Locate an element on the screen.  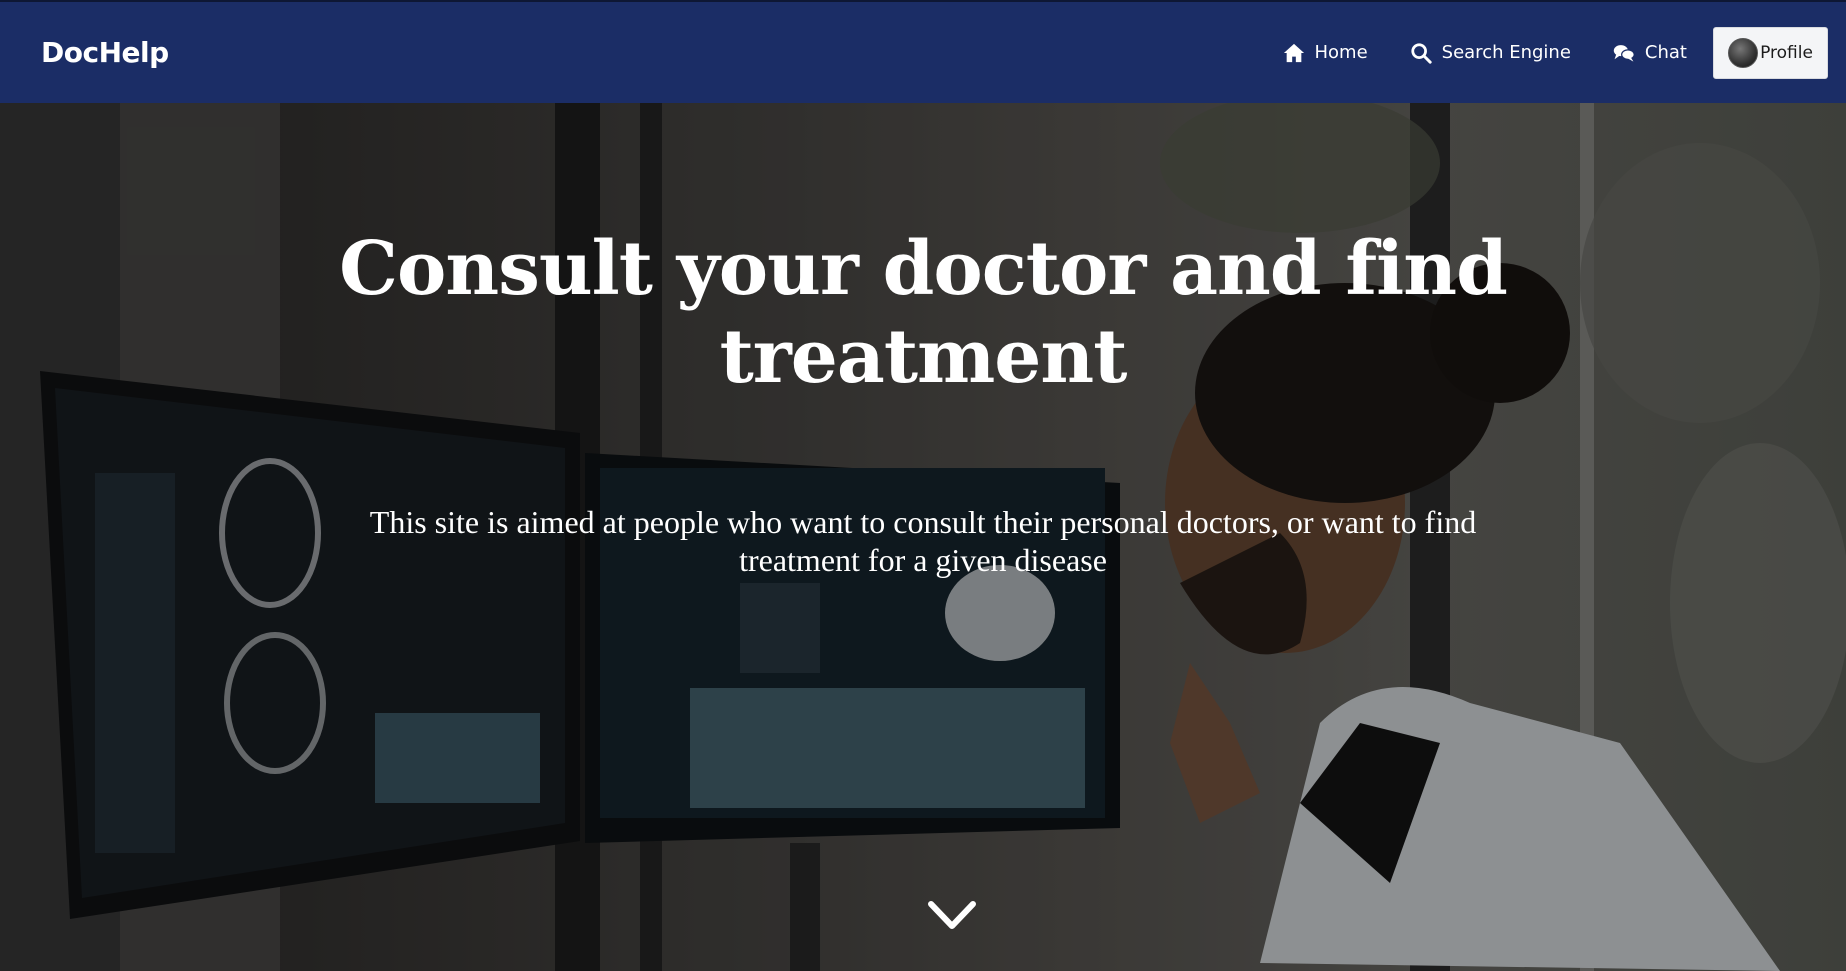
hero-title: Consult your doctor and find treatment is located at coordinates (923, 313).